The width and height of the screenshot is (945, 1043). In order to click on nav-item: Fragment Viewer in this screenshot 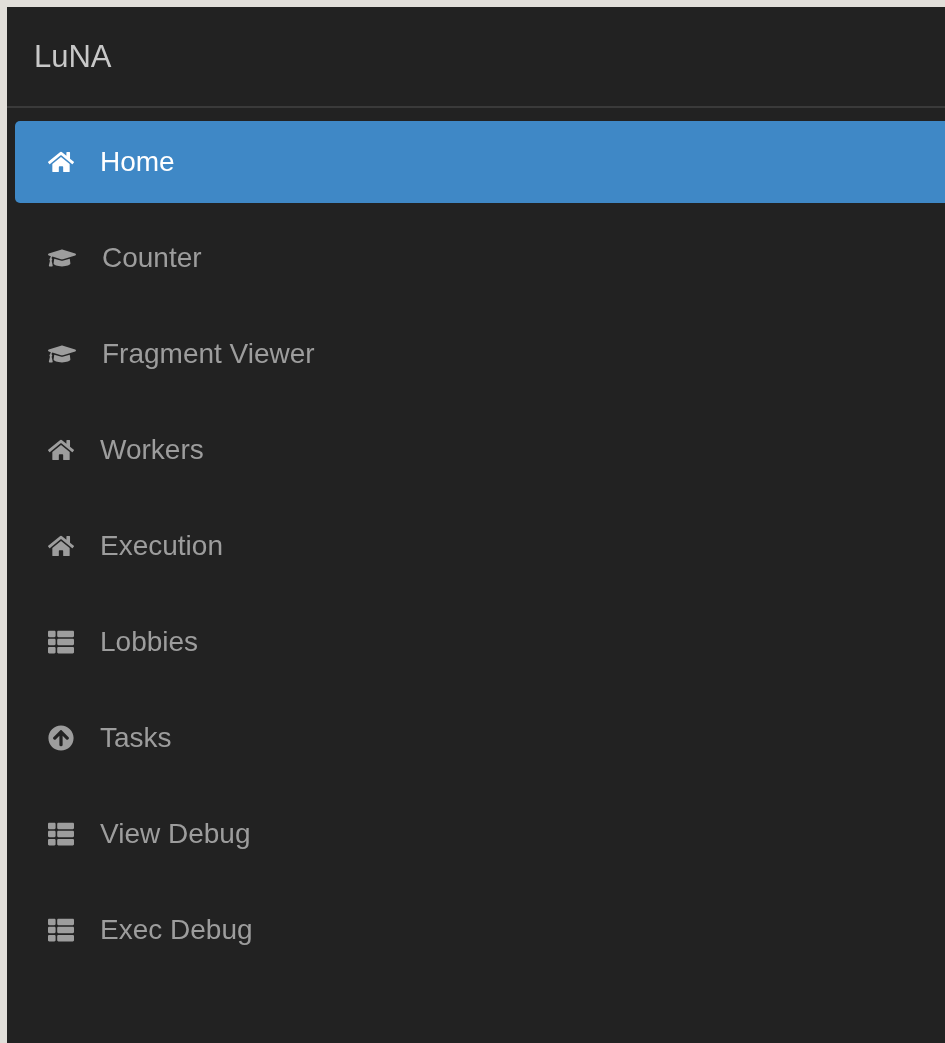, I will do `click(480, 354)`.